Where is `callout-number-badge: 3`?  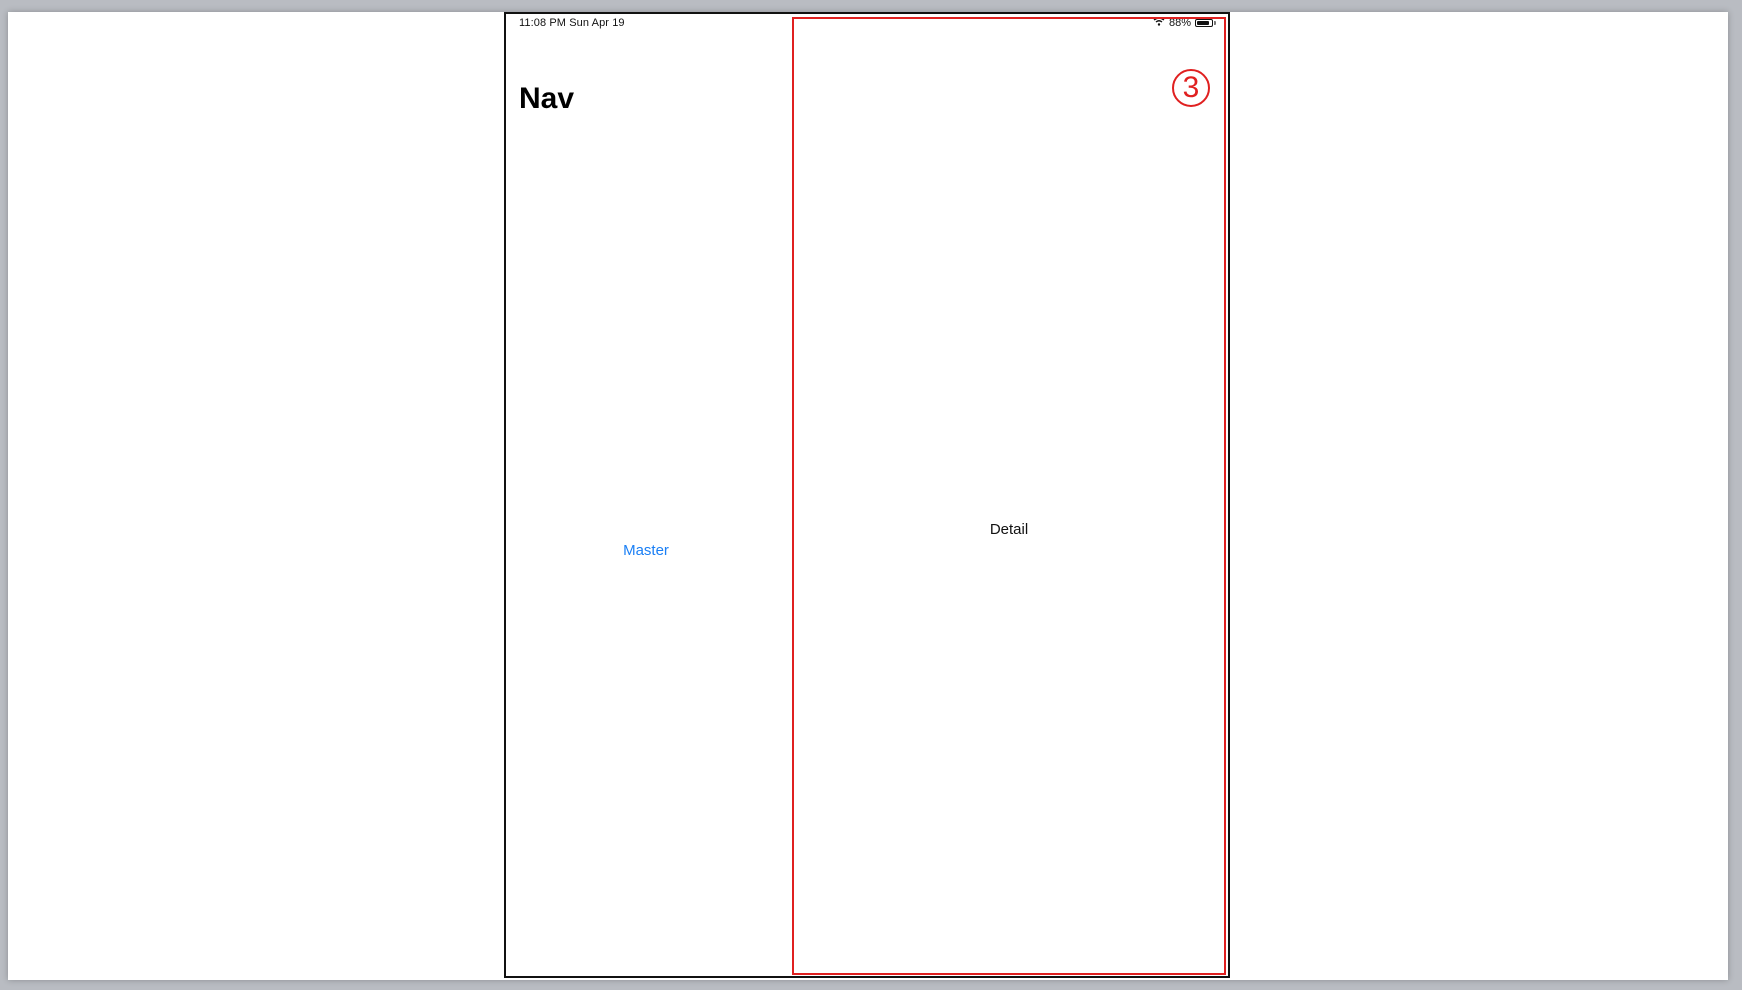 callout-number-badge: 3 is located at coordinates (1191, 88).